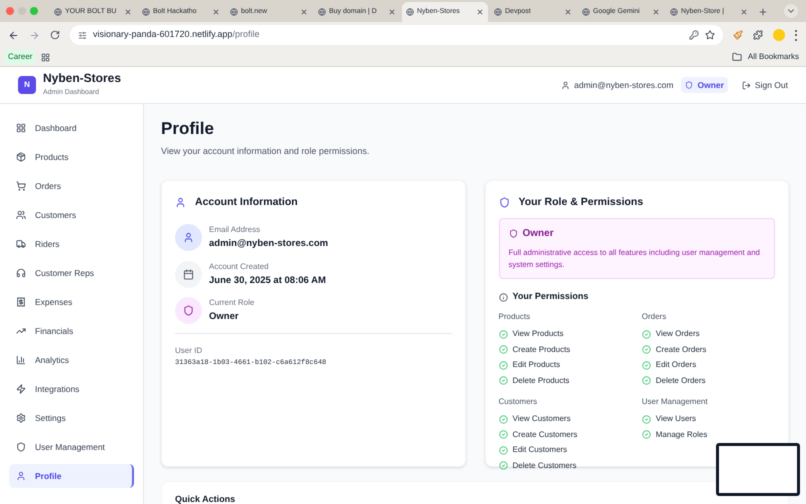  I want to click on receipt-icon, so click(21, 302).